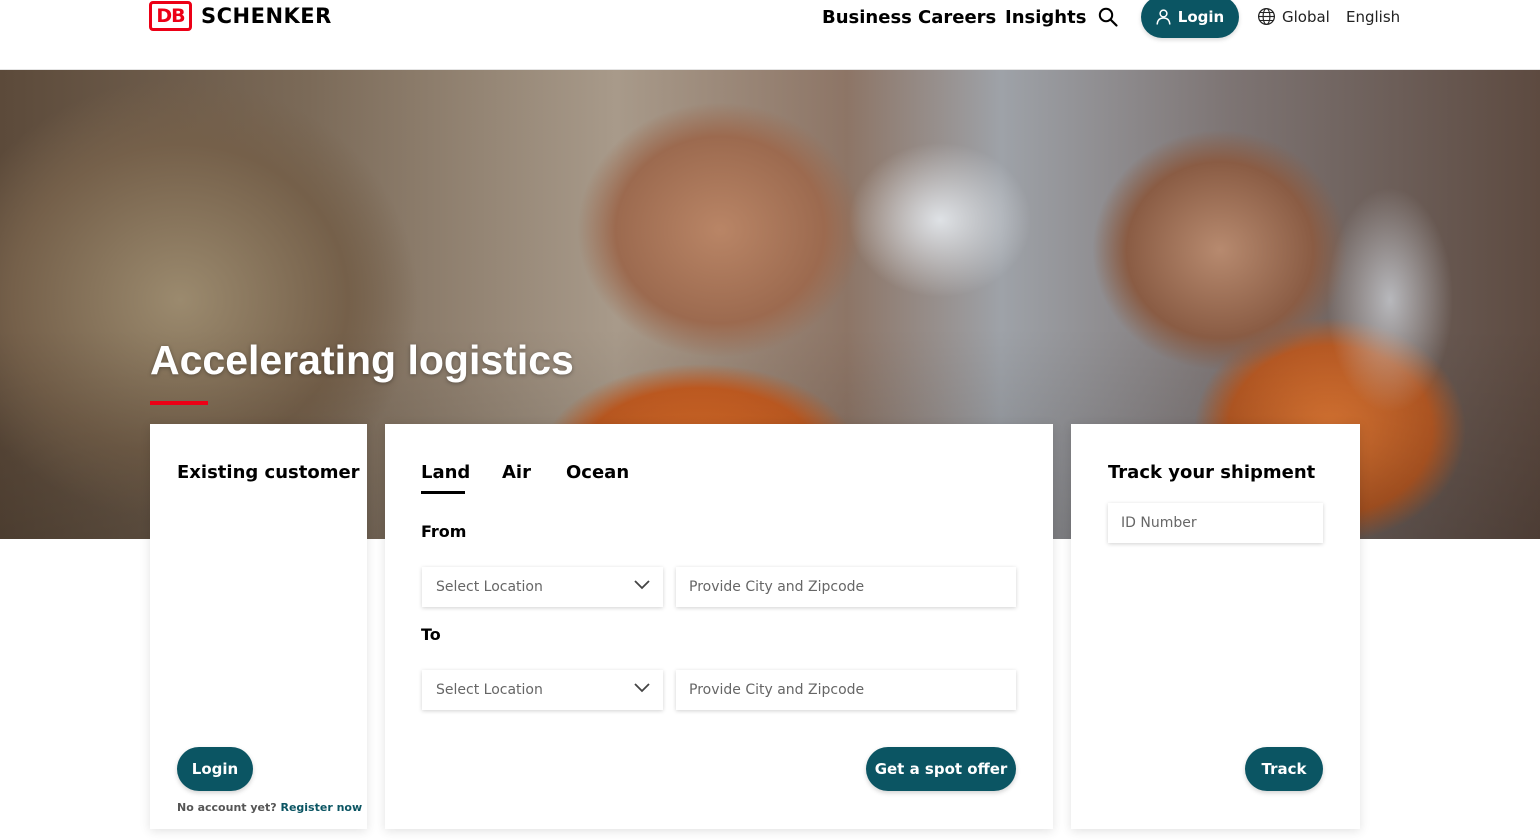  Describe the element at coordinates (170, 16) in the screenshot. I see `db-logo-mark: DB` at that location.